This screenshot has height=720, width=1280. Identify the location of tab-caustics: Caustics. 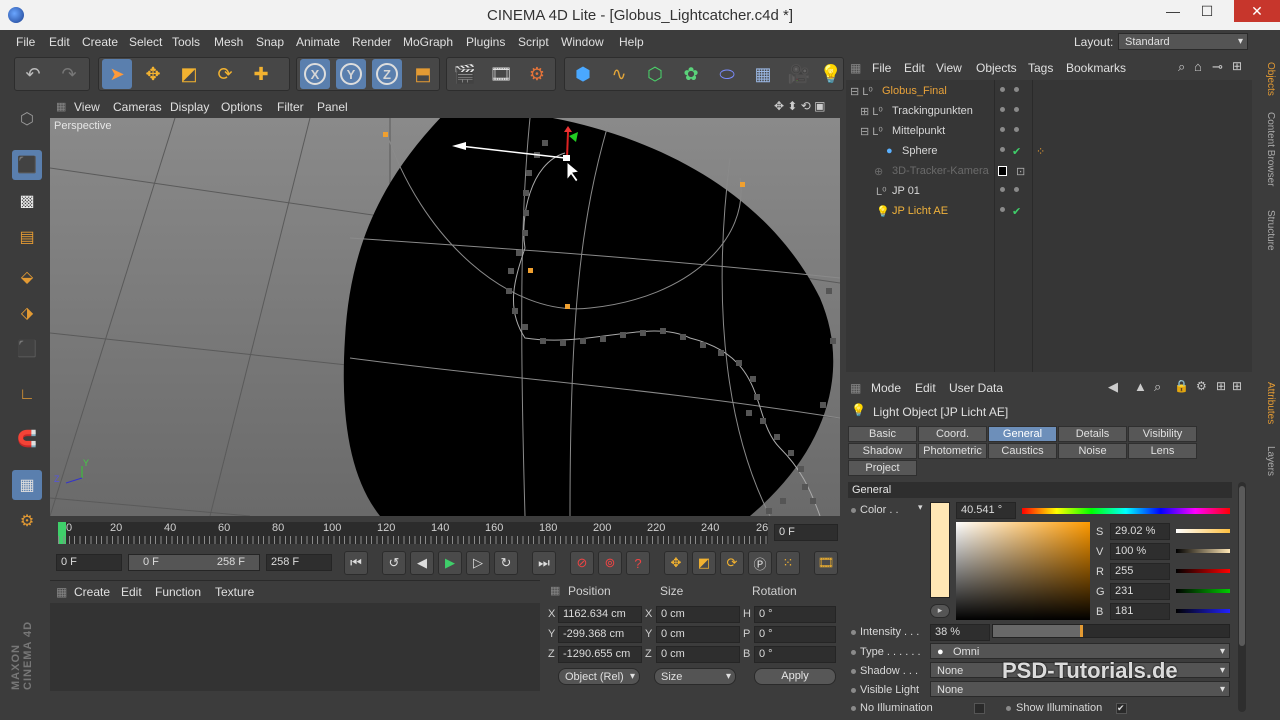
(1022, 451).